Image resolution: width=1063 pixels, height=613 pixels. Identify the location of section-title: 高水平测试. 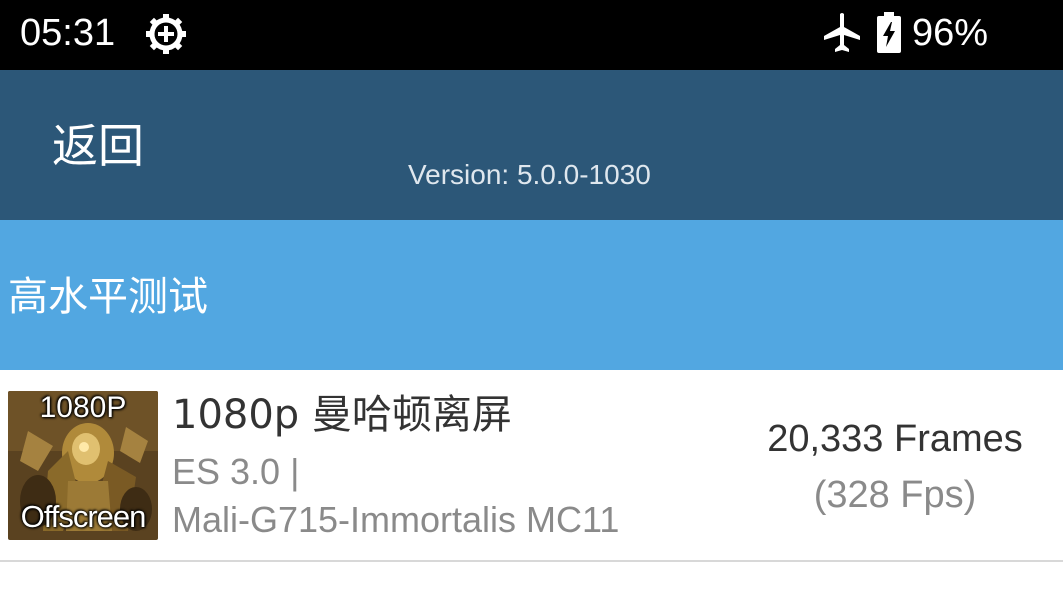
(108, 297).